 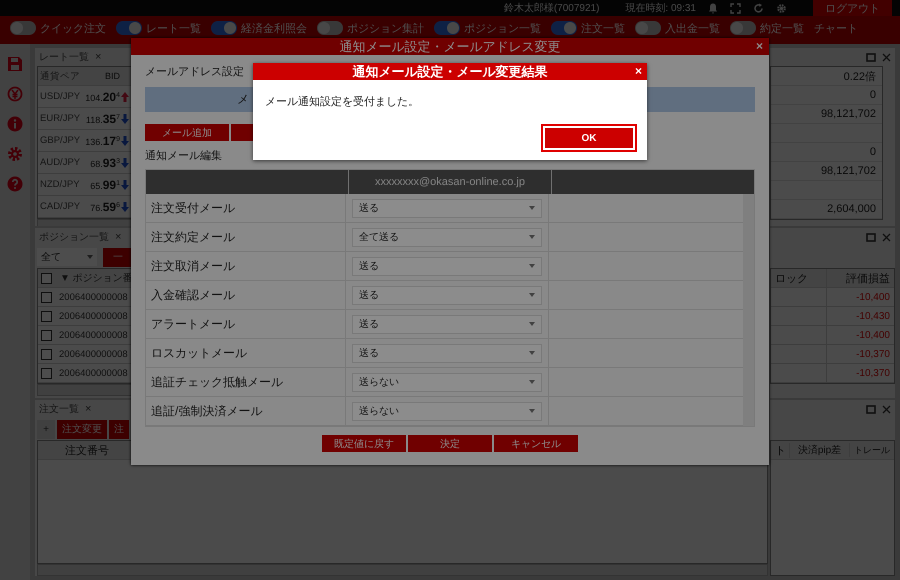 What do you see at coordinates (713, 8) in the screenshot?
I see `bell-icon` at bounding box center [713, 8].